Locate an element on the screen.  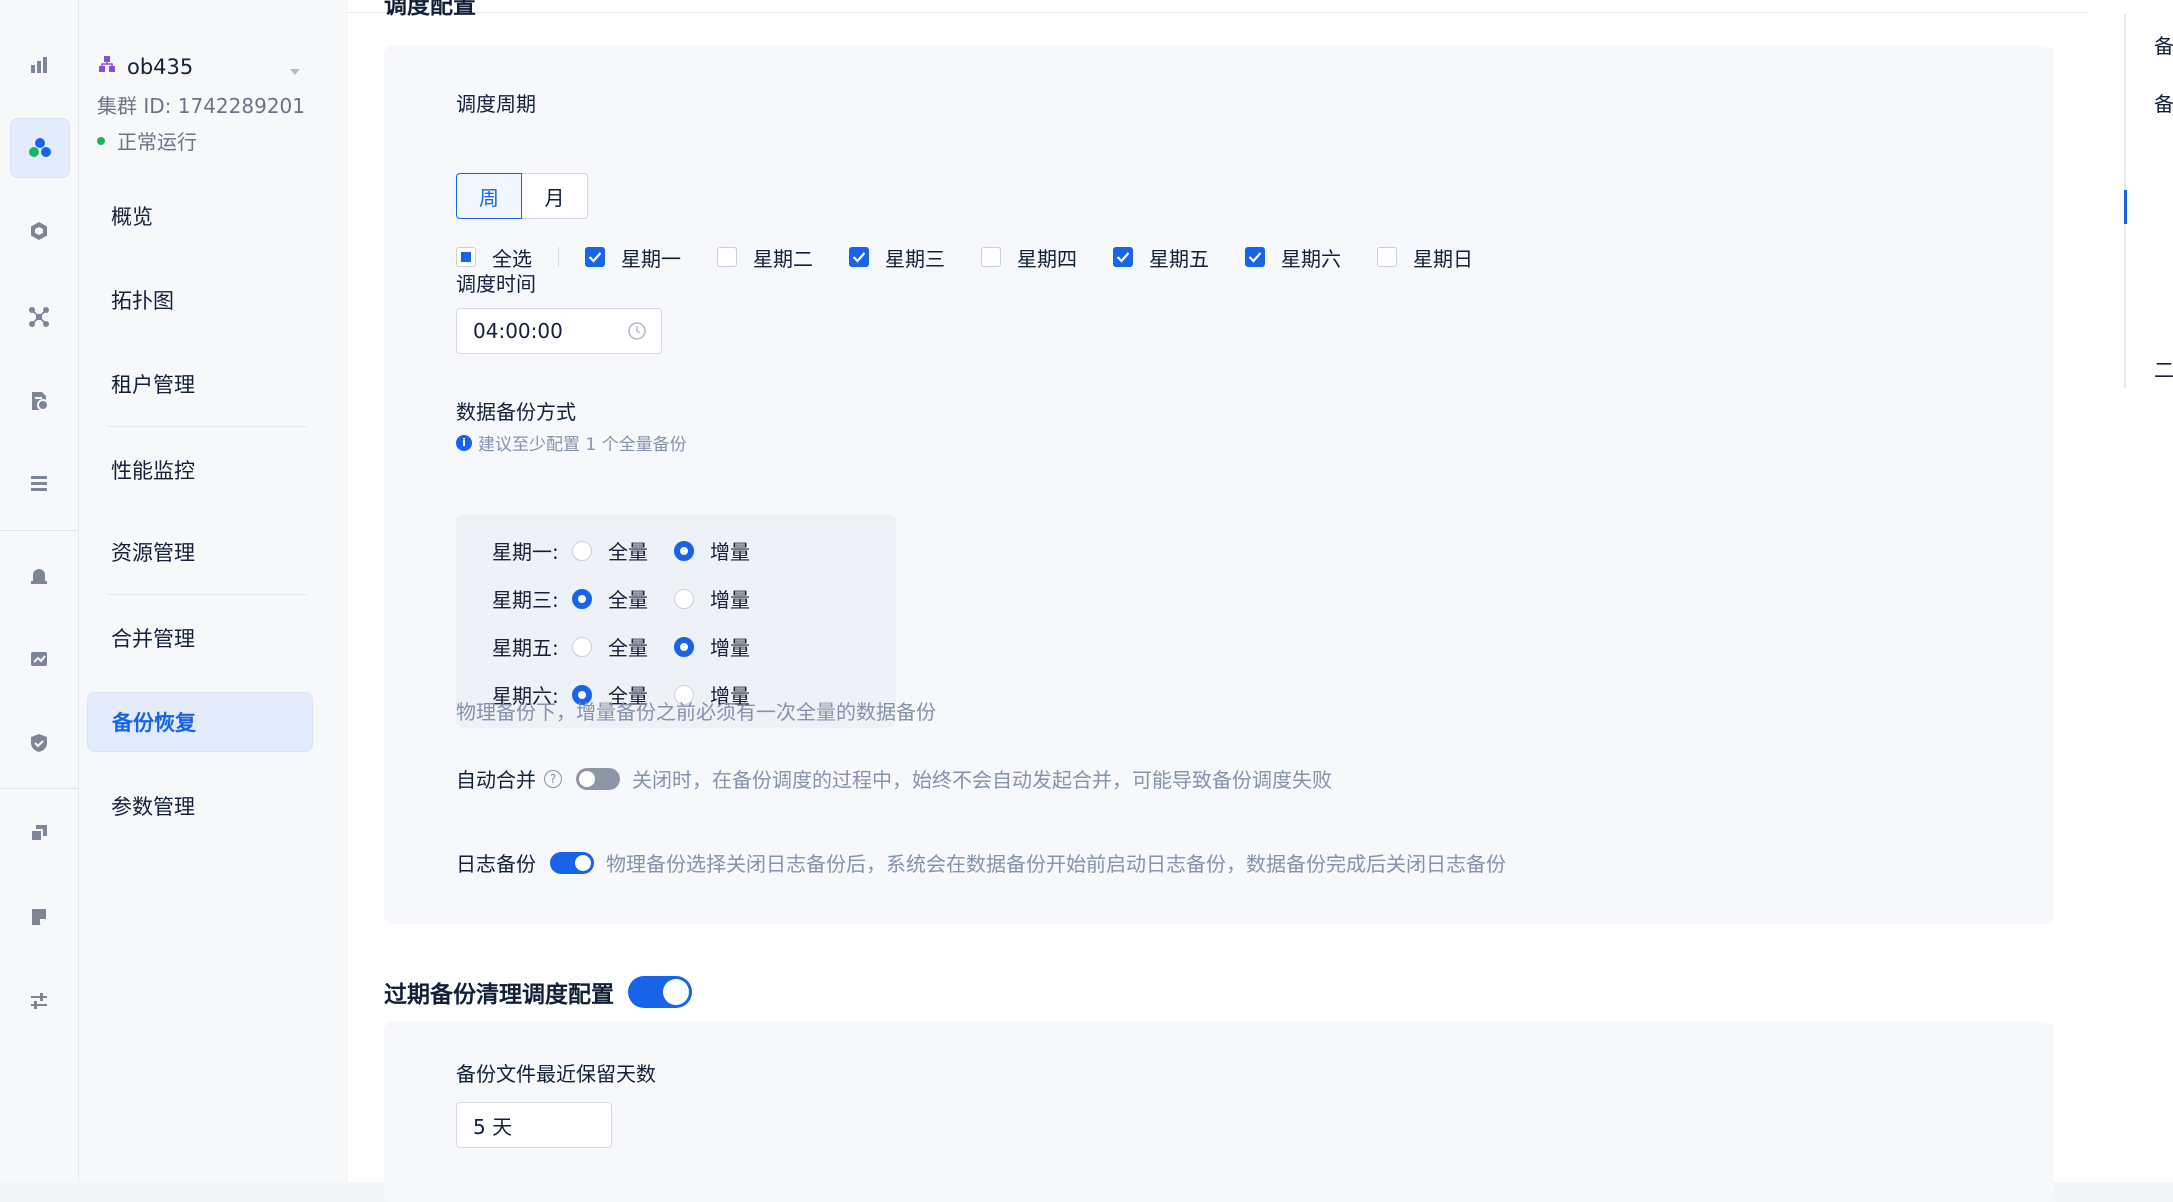
time-label: 调度时间 is located at coordinates (496, 284).